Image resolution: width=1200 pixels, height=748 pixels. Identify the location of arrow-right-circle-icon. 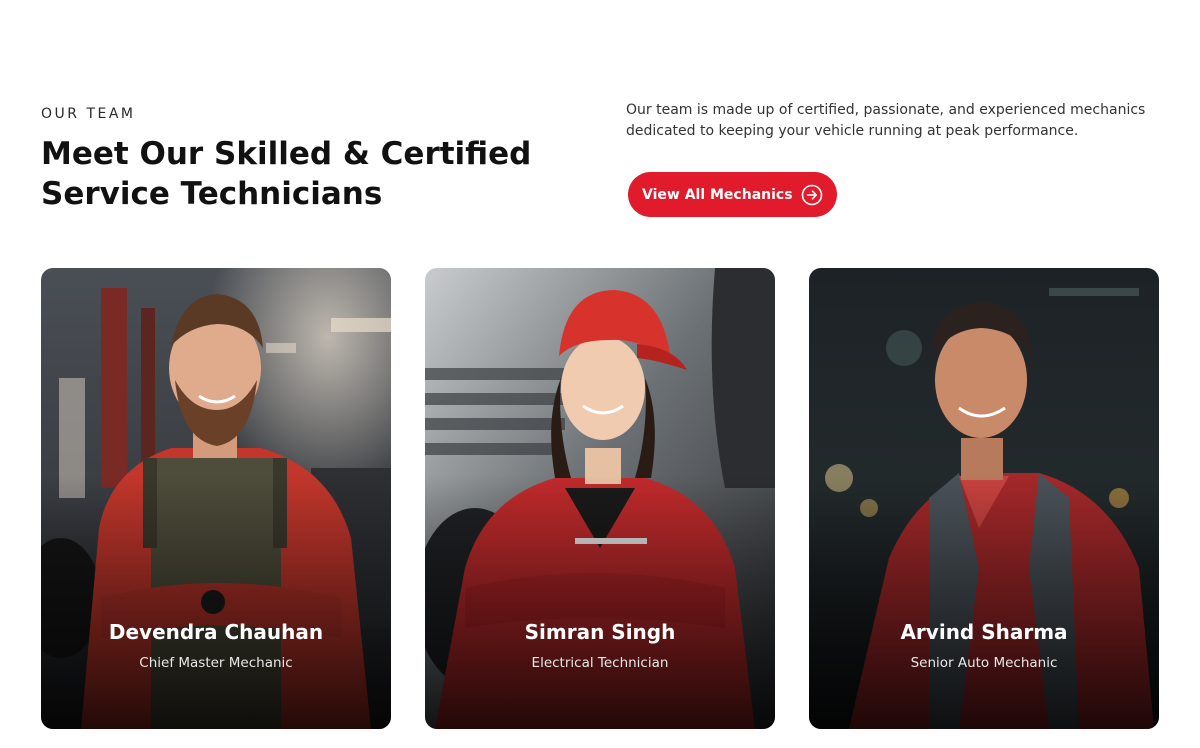
(812, 195).